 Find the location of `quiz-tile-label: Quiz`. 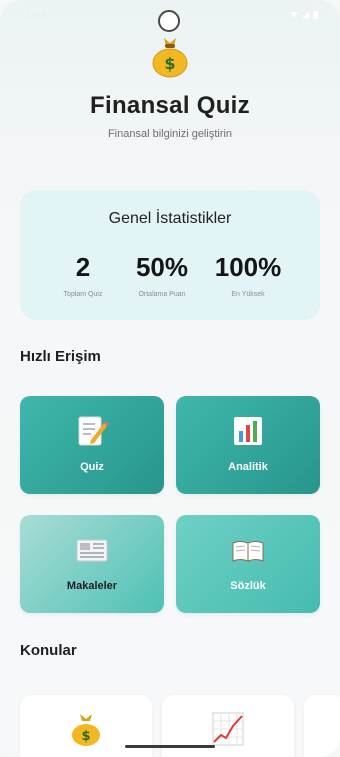

quiz-tile-label: Quiz is located at coordinates (92, 467).